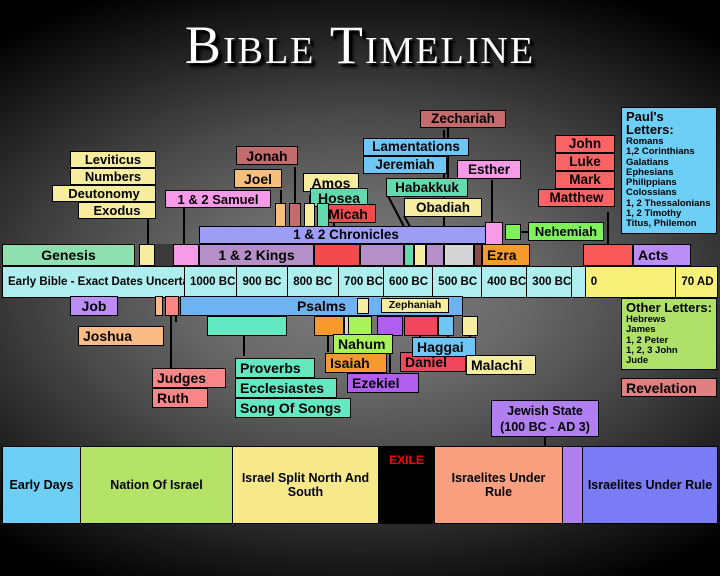 The width and height of the screenshot is (720, 576). Describe the element at coordinates (263, 282) in the screenshot. I see `scale-cell: 900 BC` at that location.